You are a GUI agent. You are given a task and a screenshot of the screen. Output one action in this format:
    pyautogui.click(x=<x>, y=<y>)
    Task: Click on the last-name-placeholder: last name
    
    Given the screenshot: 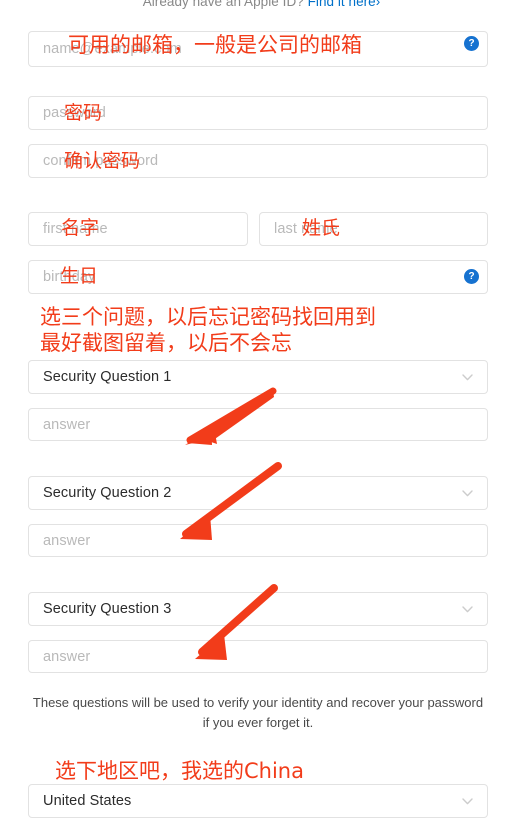 What is the action you would take?
    pyautogui.click(x=306, y=229)
    